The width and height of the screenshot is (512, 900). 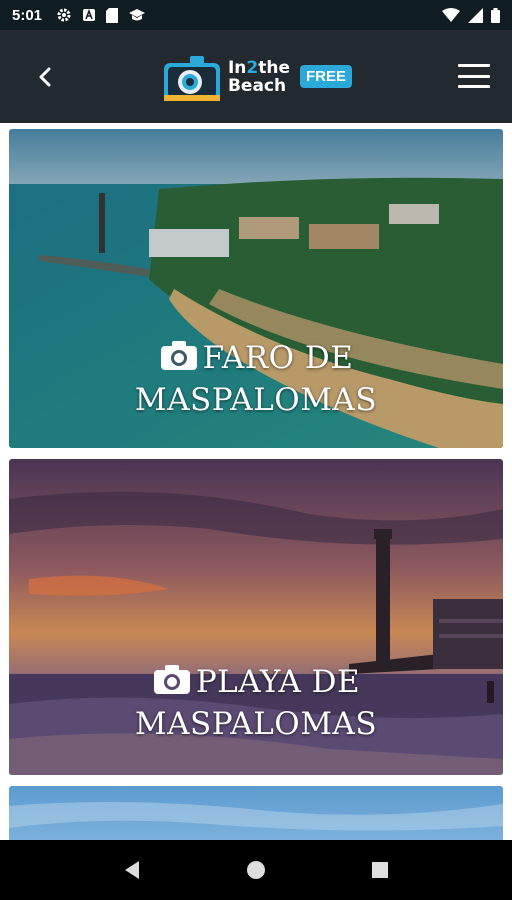 I want to click on beach-card, so click(x=256, y=813).